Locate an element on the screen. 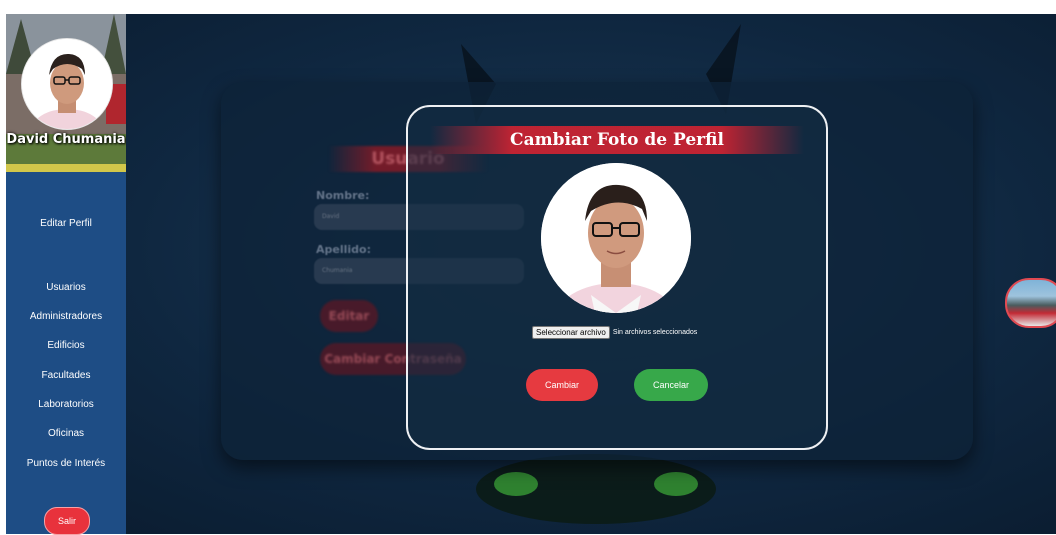  sidebar-item-offices: Oficinas is located at coordinates (66, 433).